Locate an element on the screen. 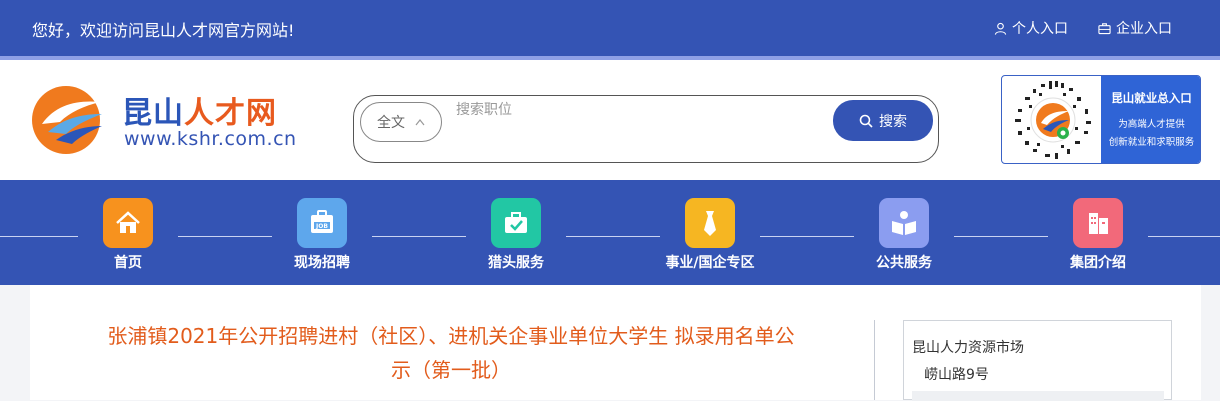 The height and width of the screenshot is (401, 1220). portal-banner: 昆山就业总入口 为高端人才提供 创新就业和求职服务 is located at coordinates (1150, 119).